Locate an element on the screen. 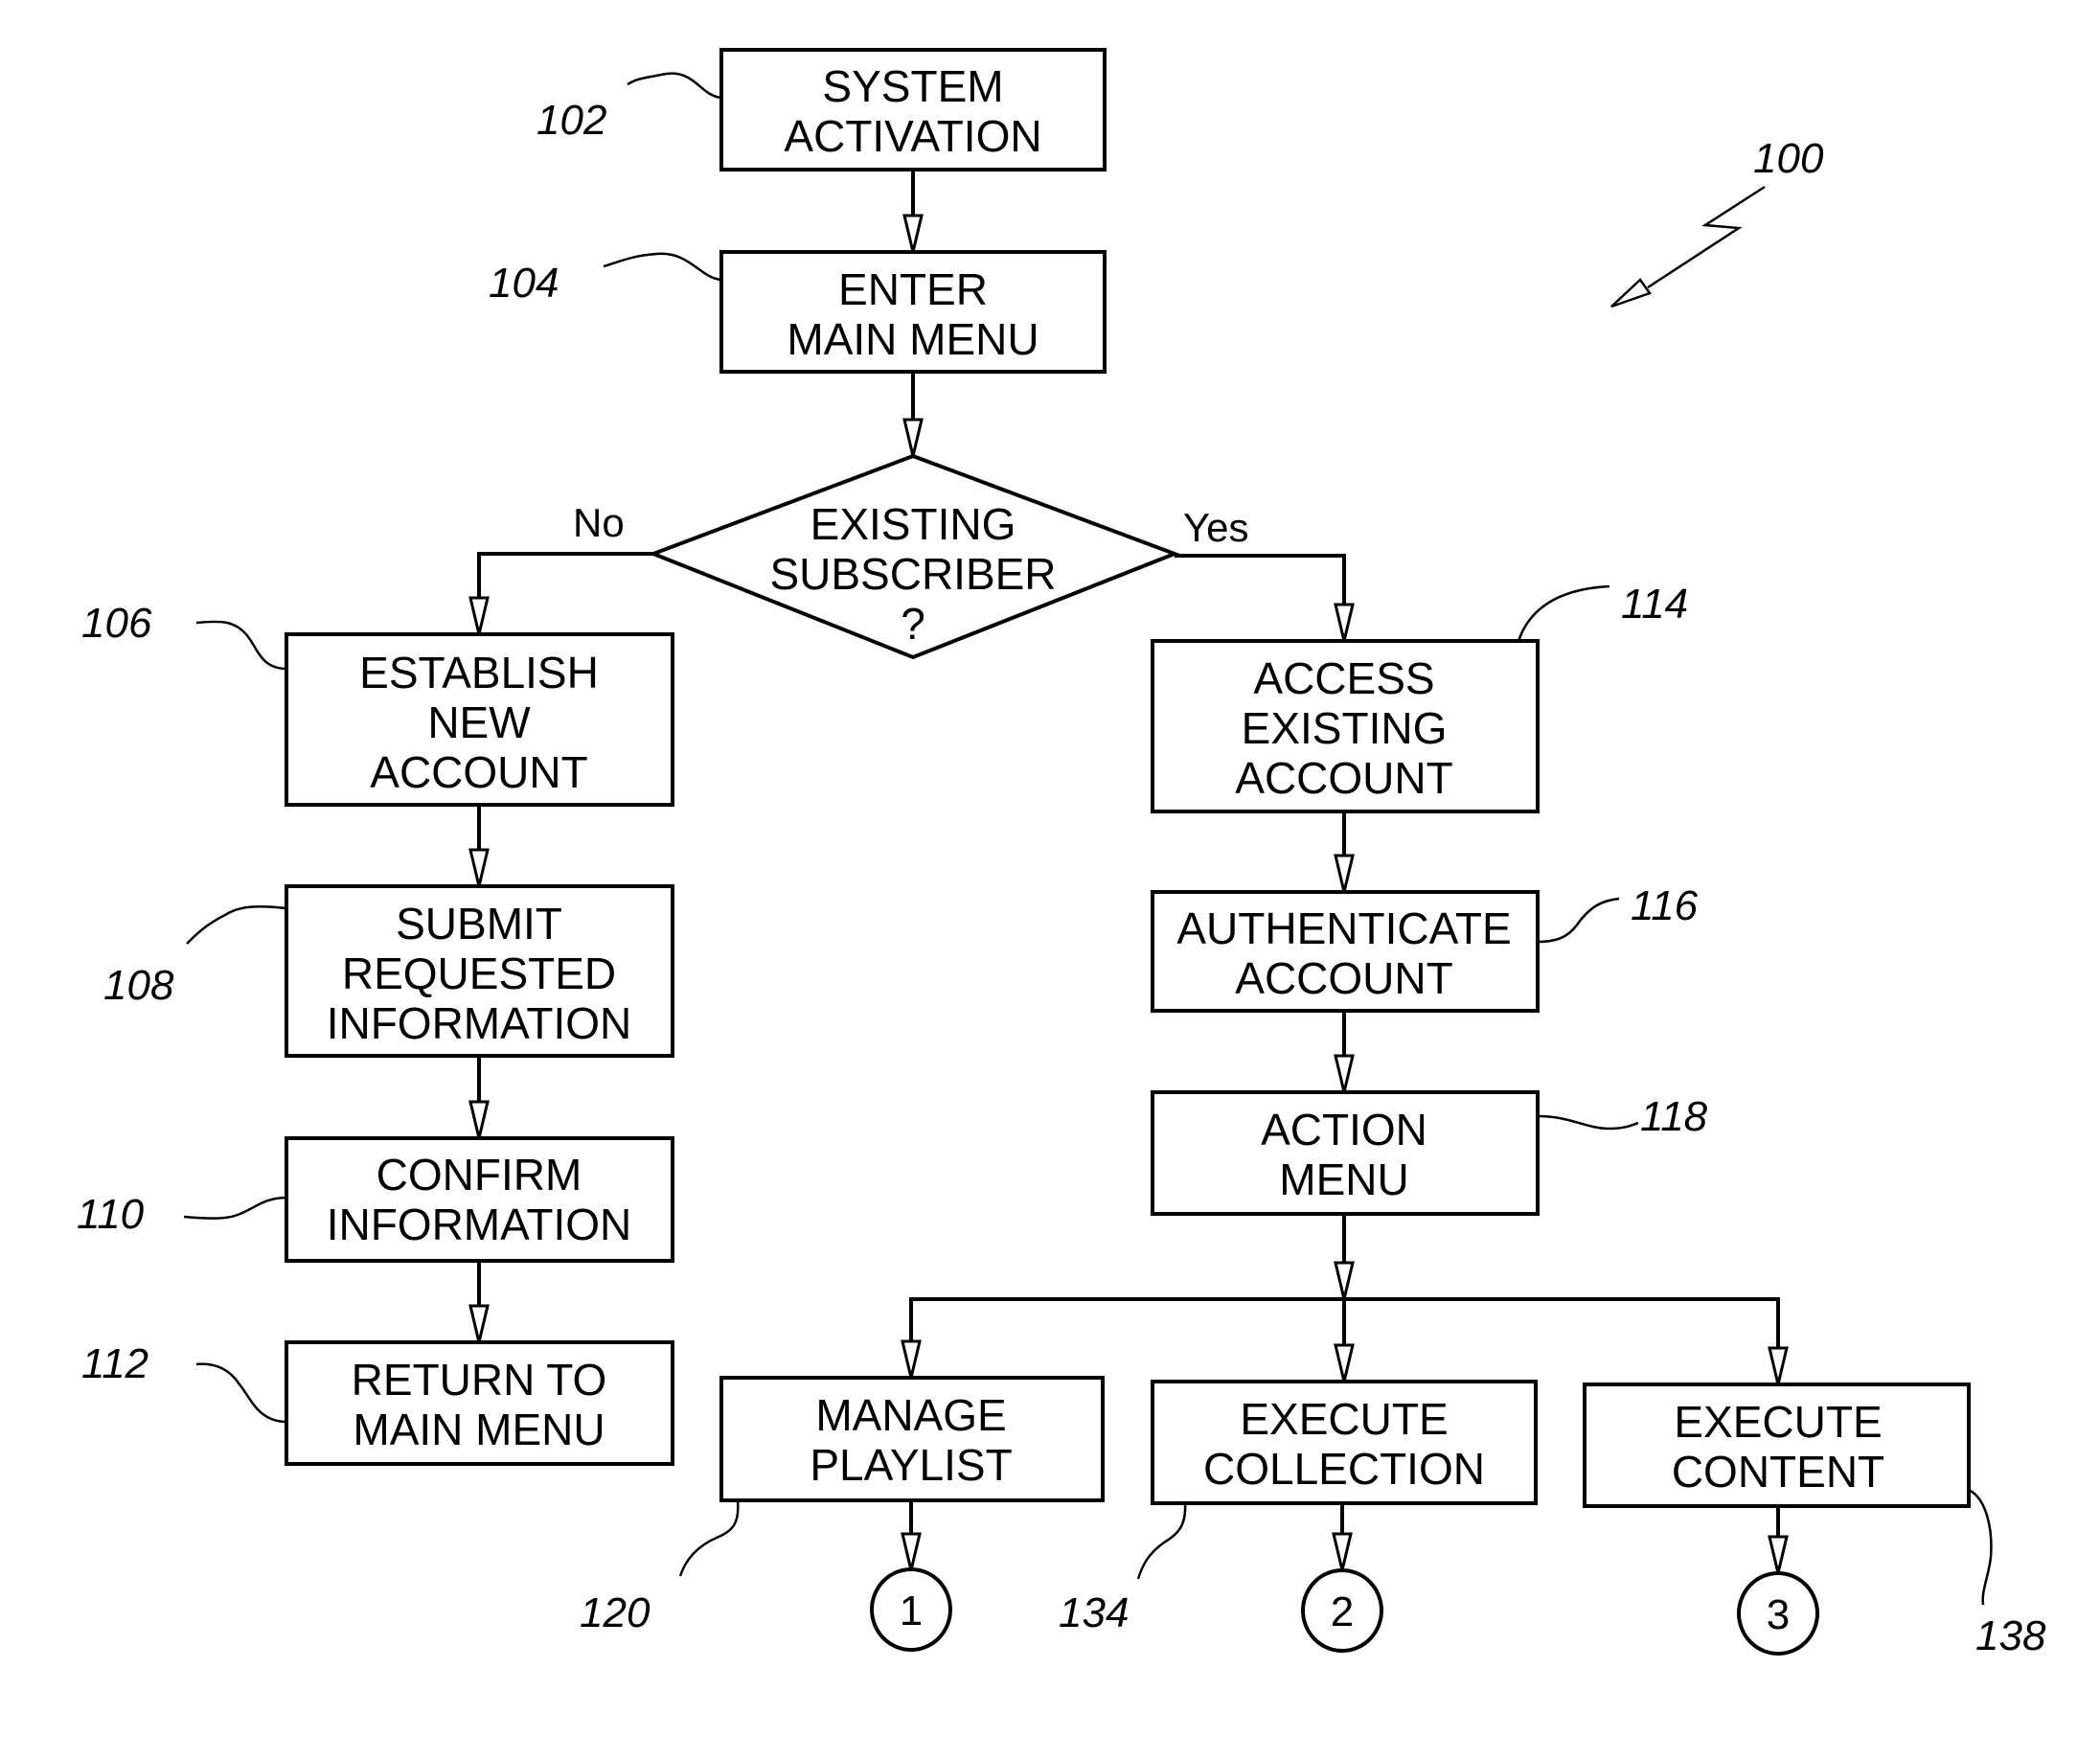  node-106-line-3: ACCOUNT is located at coordinates (478, 772).